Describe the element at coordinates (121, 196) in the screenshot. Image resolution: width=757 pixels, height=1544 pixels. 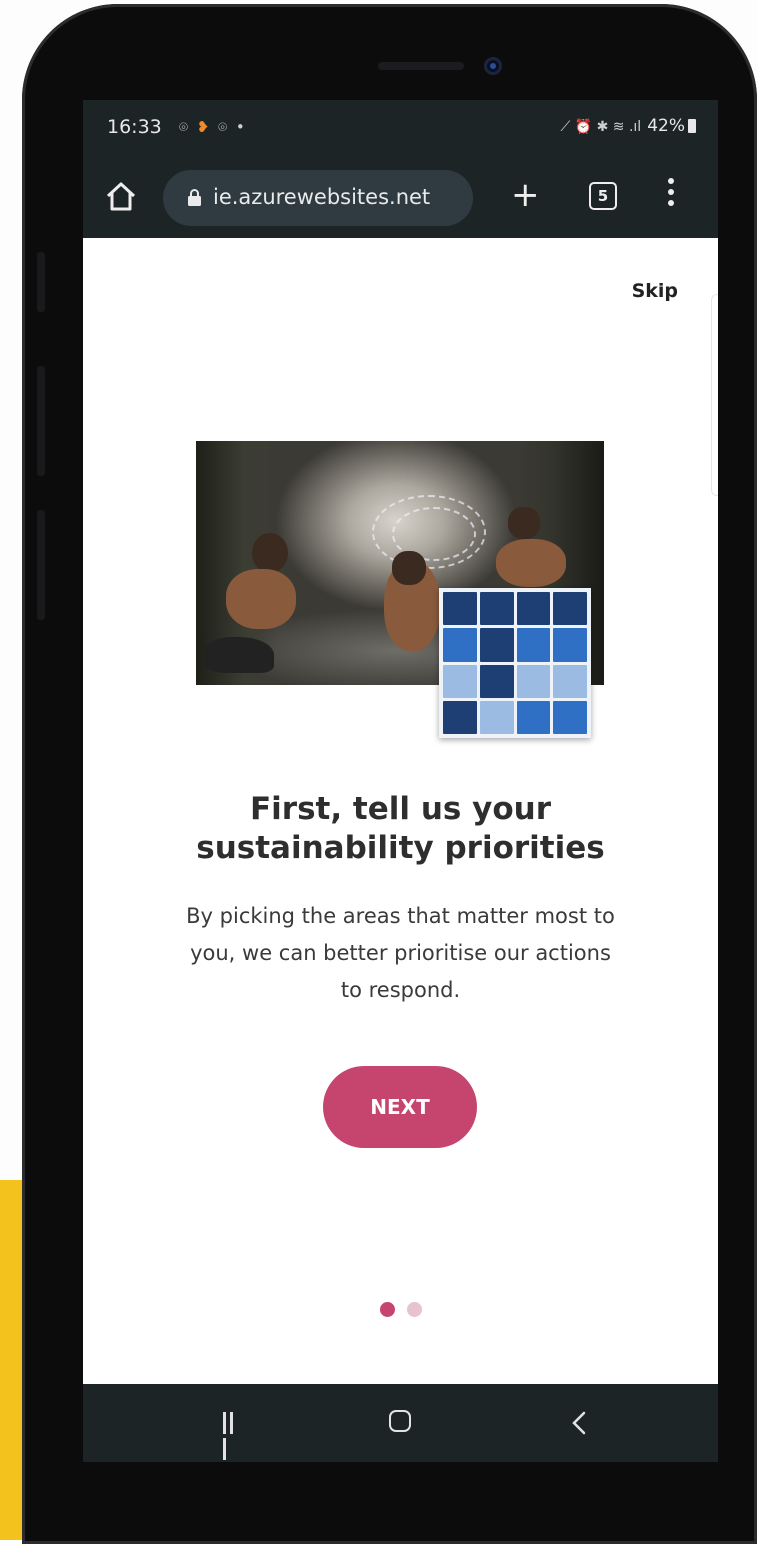
I see `home-icon` at that location.